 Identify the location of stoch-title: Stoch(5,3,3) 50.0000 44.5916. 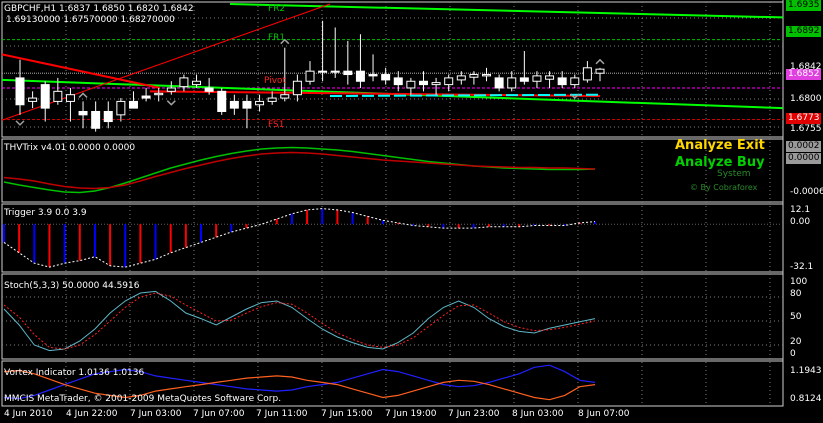
(72, 286).